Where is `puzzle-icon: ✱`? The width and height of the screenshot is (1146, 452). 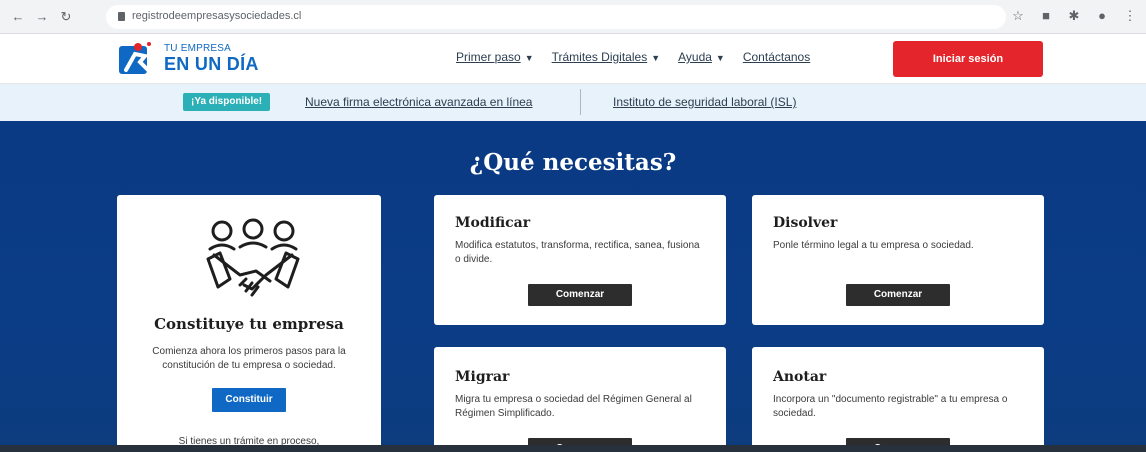
puzzle-icon: ✱ is located at coordinates (1074, 16).